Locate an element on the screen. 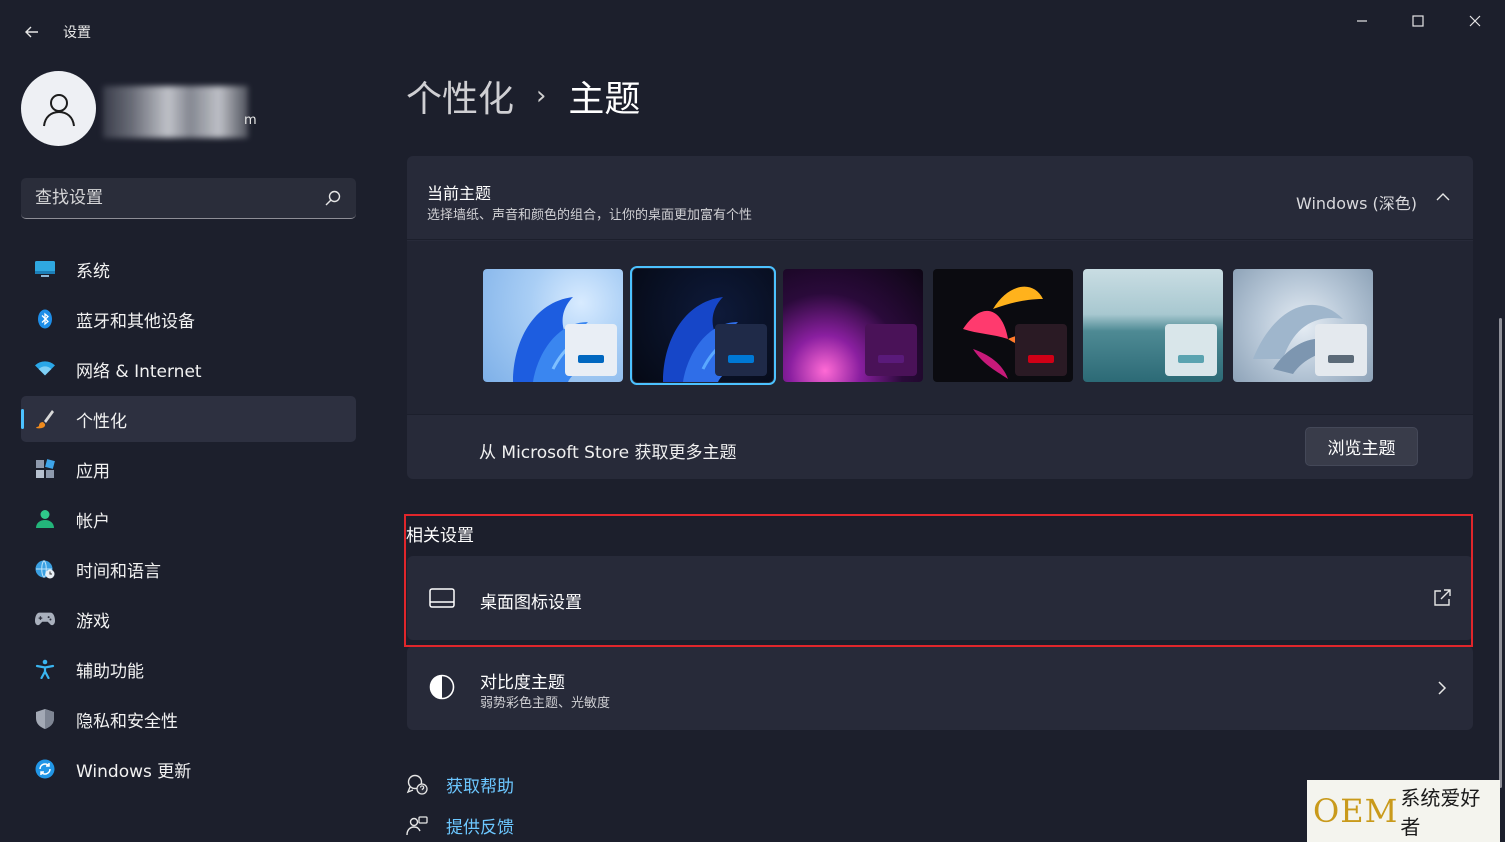 The width and height of the screenshot is (1505, 842). gamepad-icon is located at coordinates (45, 619).